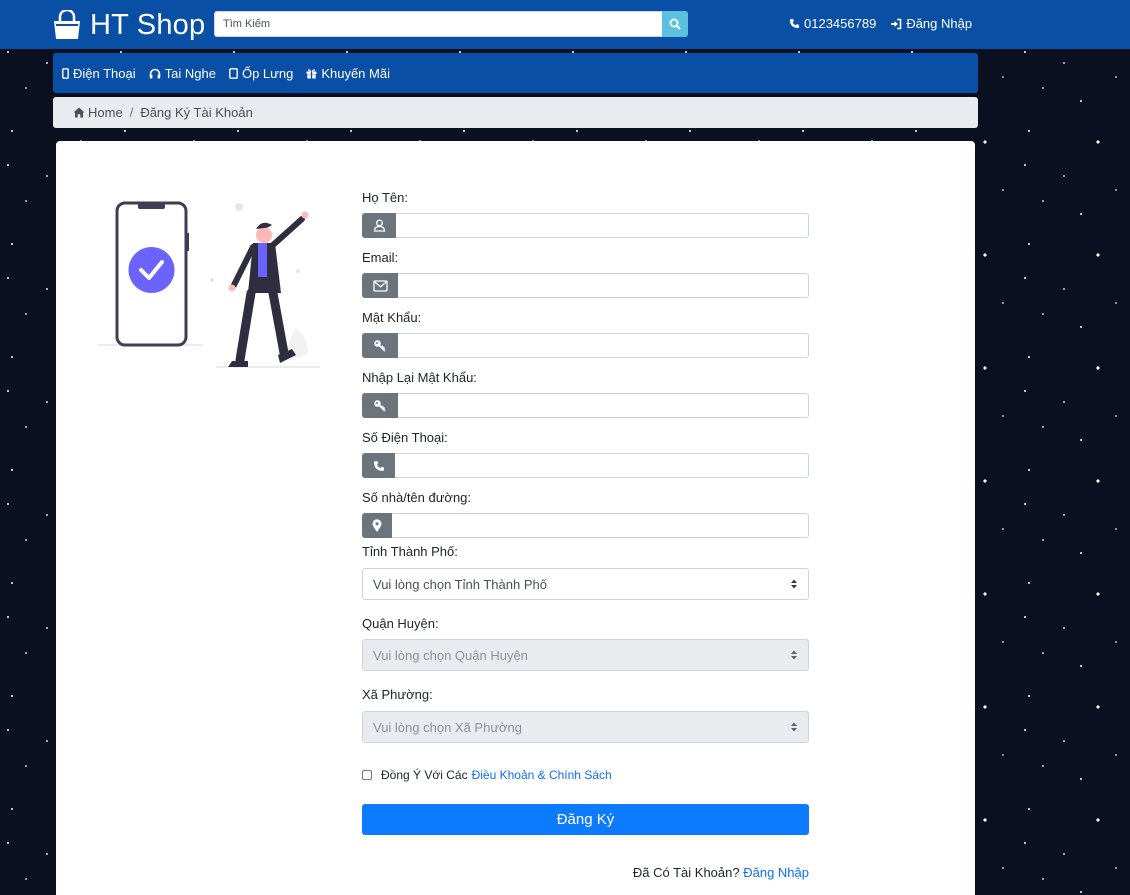  I want to click on main-nav: Điện Thoại Tai Nghe Ốp Lưng Khuyến Mãi, so click(515, 73).